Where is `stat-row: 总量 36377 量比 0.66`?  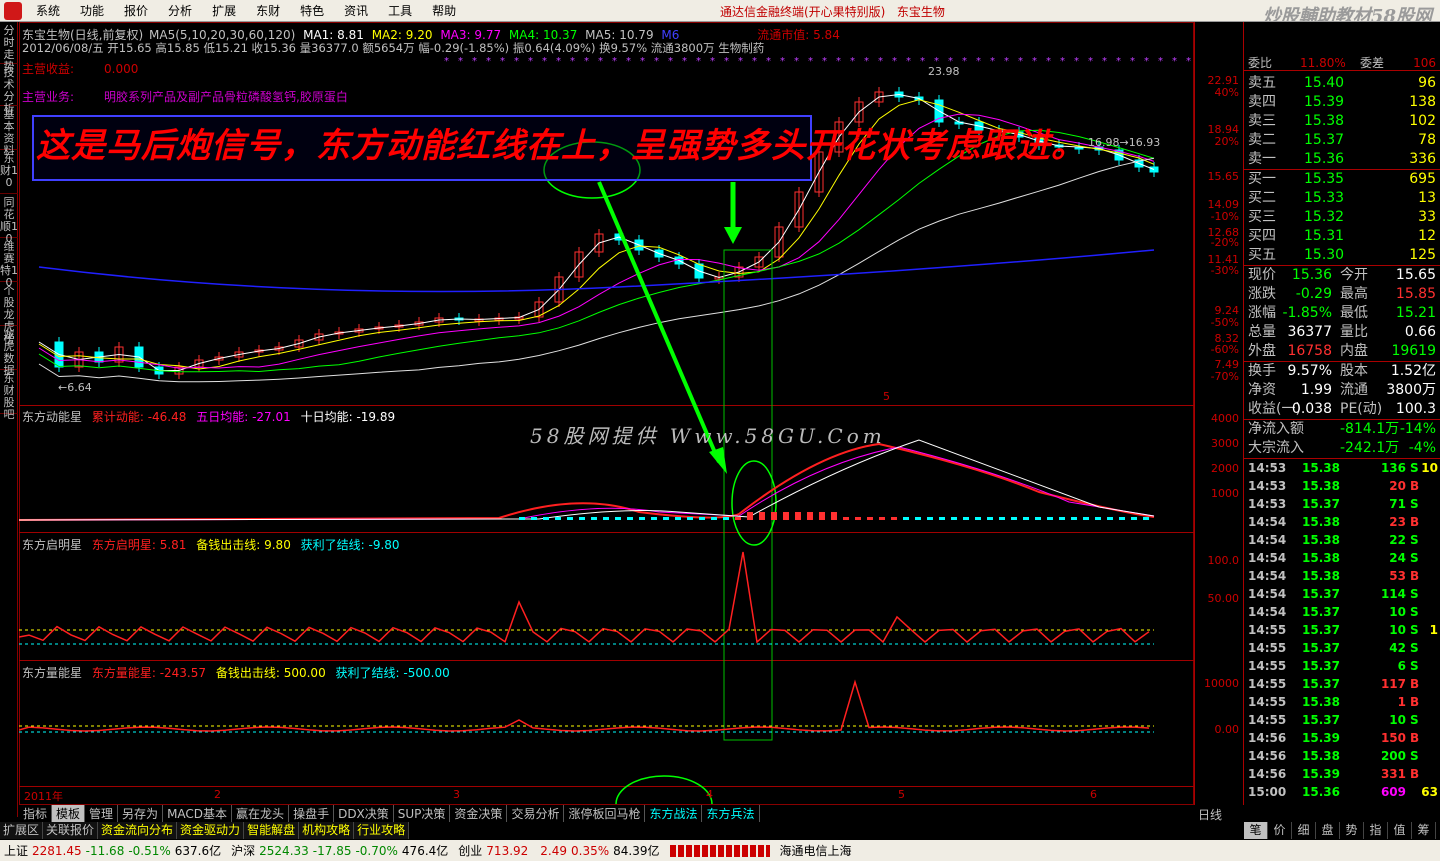
stat-row: 总量 36377 量比 0.66 is located at coordinates (1342, 332).